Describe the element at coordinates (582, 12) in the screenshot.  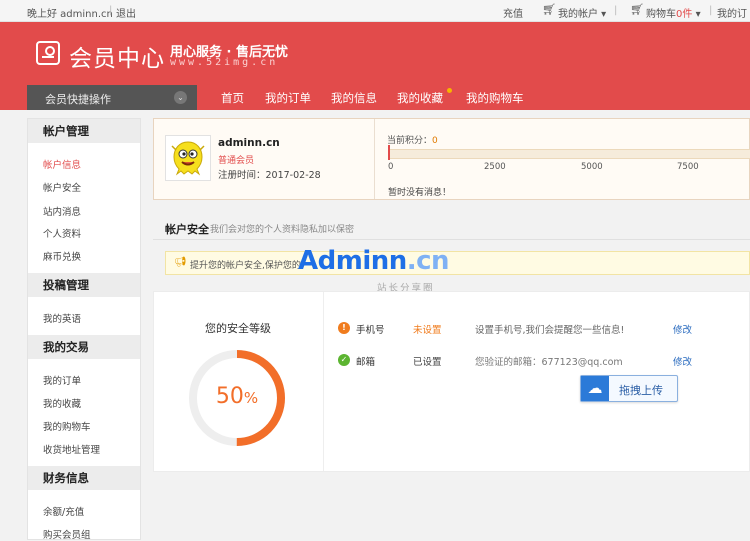
I see `my-account-link: 我的帐户 ▾` at that location.